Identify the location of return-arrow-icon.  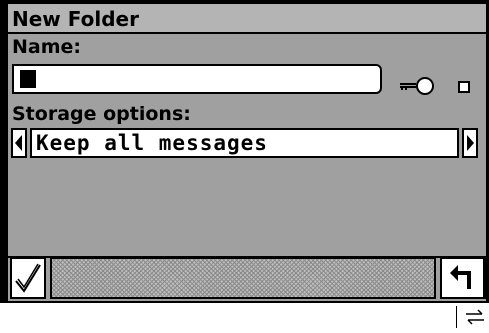
(460, 277).